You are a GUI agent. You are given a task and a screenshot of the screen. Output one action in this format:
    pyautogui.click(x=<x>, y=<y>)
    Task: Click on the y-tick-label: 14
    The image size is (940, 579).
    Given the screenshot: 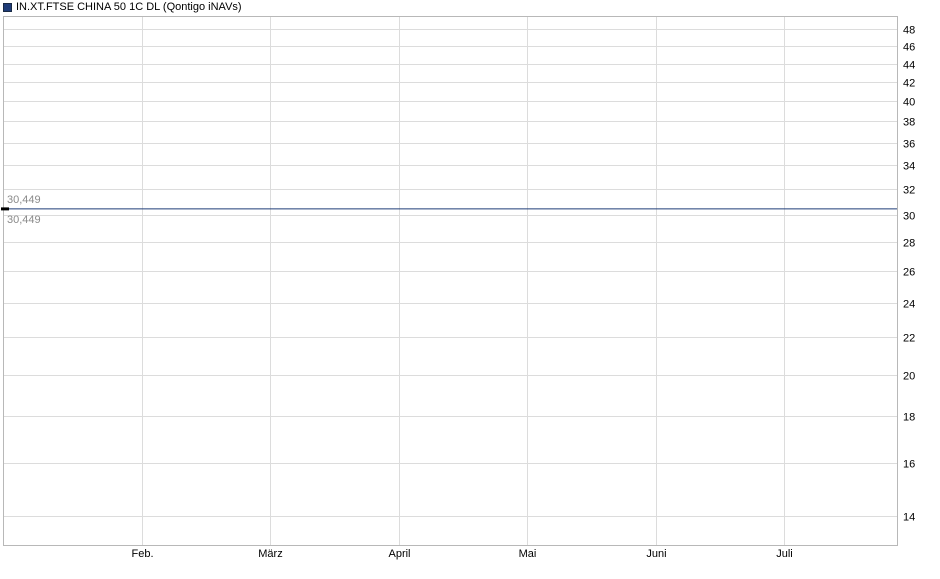 What is the action you would take?
    pyautogui.click(x=909, y=518)
    